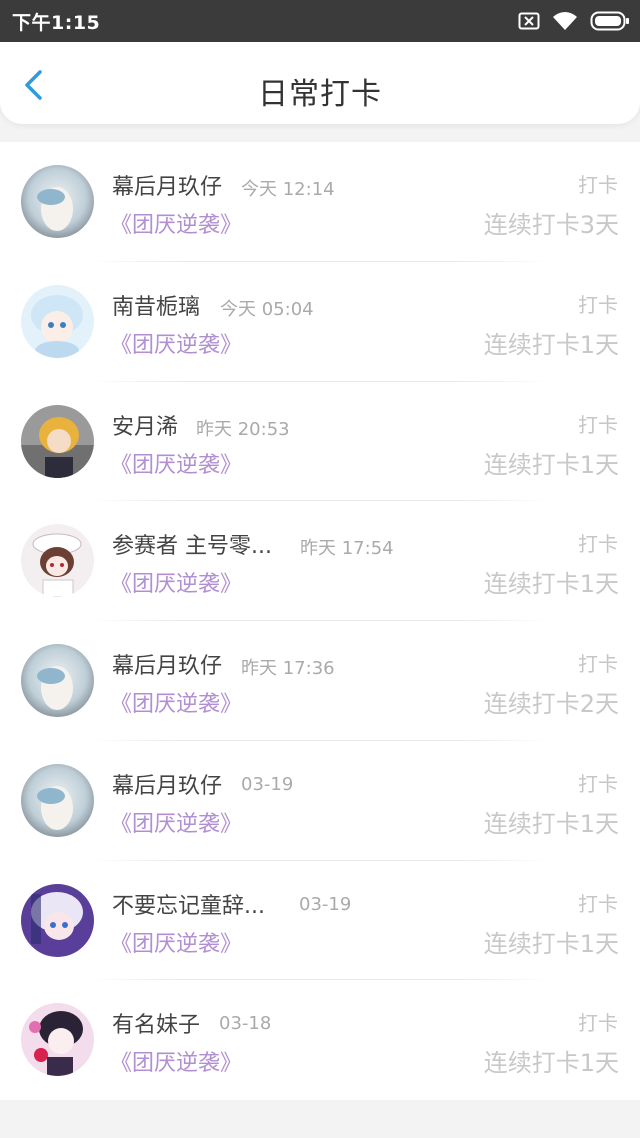  What do you see at coordinates (56, 23) in the screenshot?
I see `status-time: 下午1:15` at bounding box center [56, 23].